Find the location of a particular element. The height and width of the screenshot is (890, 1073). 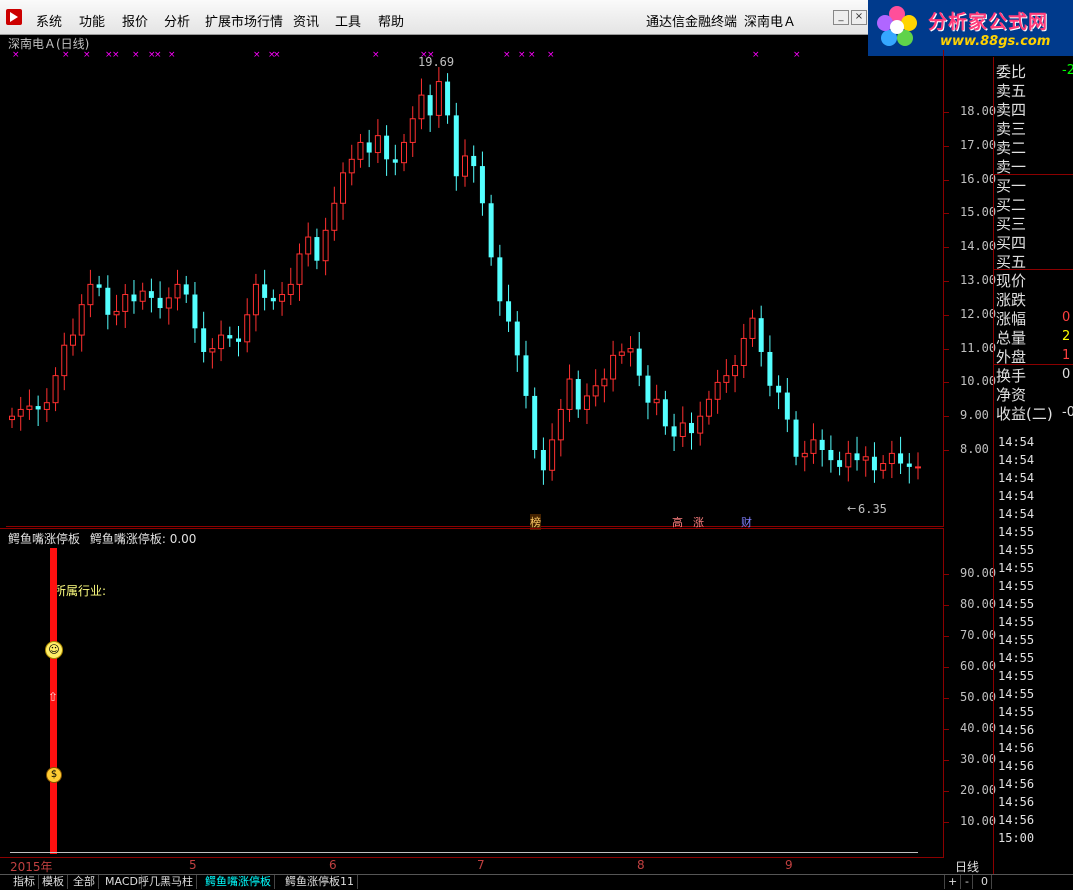

menu-help: 帮助 is located at coordinates (391, 20).